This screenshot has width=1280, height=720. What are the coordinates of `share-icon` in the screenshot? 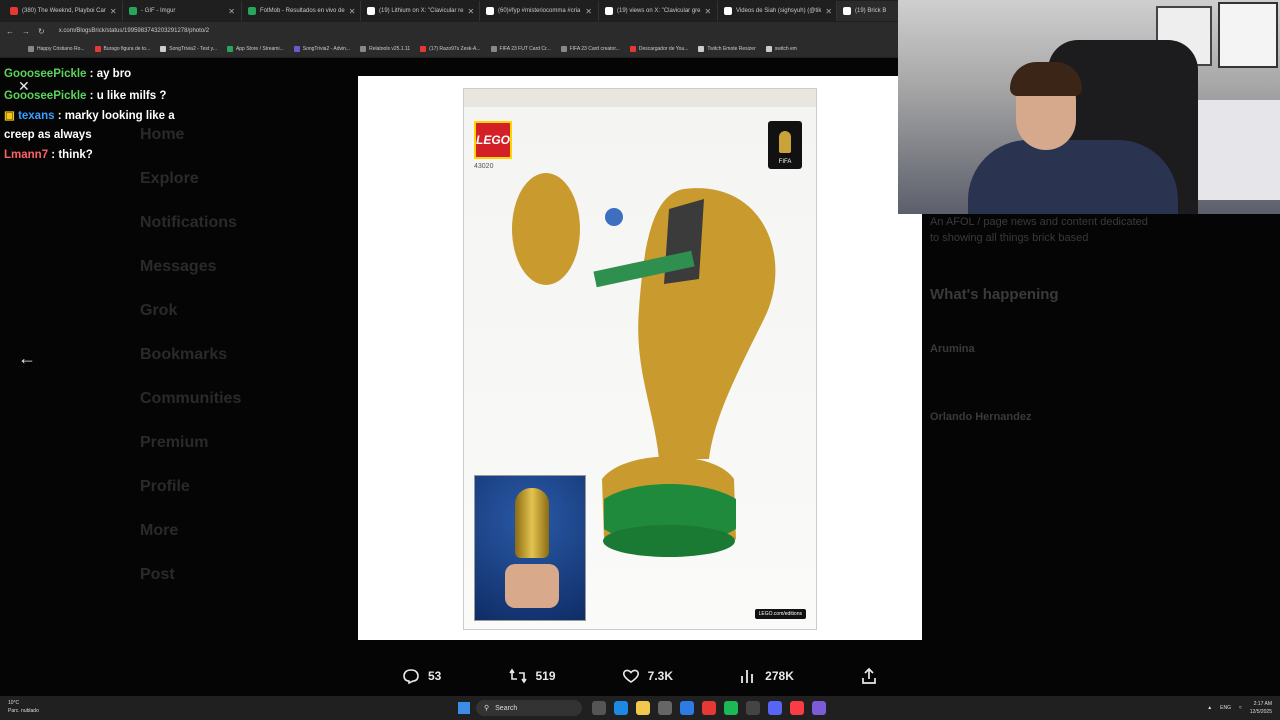 It's located at (869, 675).